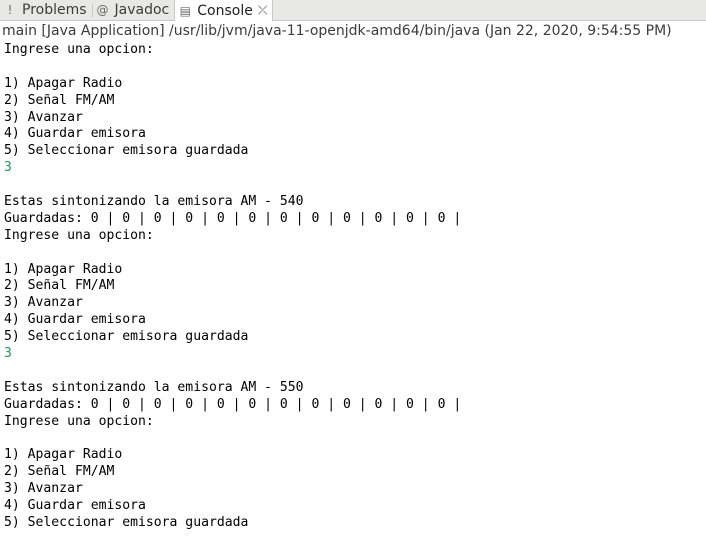  What do you see at coordinates (54, 10) in the screenshot?
I see `tab-problems-label: Problems` at bounding box center [54, 10].